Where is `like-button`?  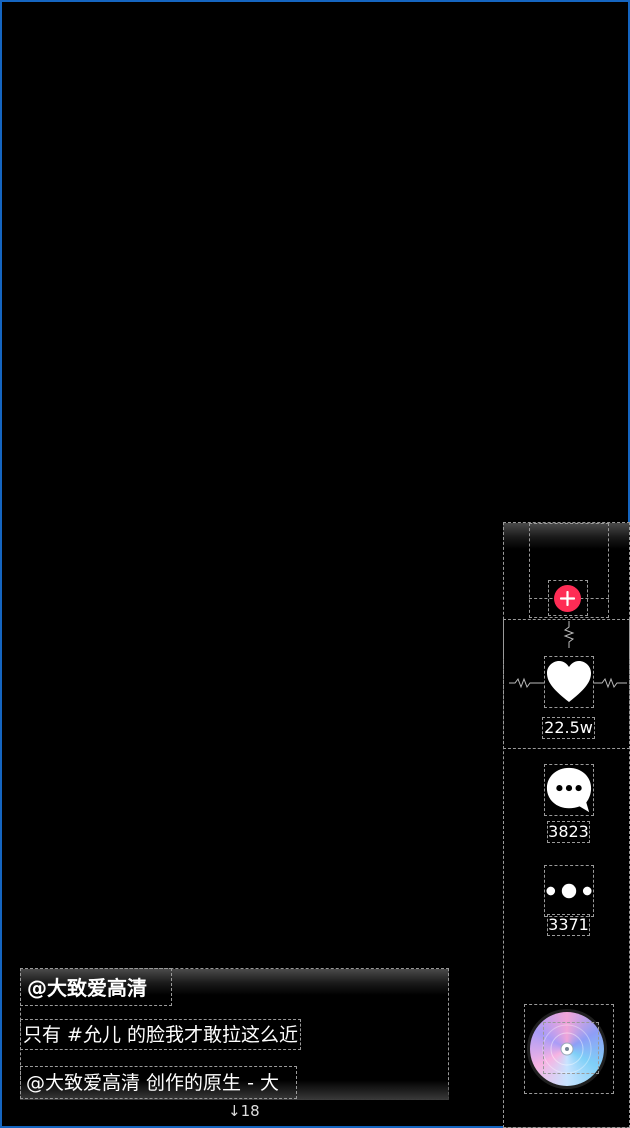 like-button is located at coordinates (569, 682).